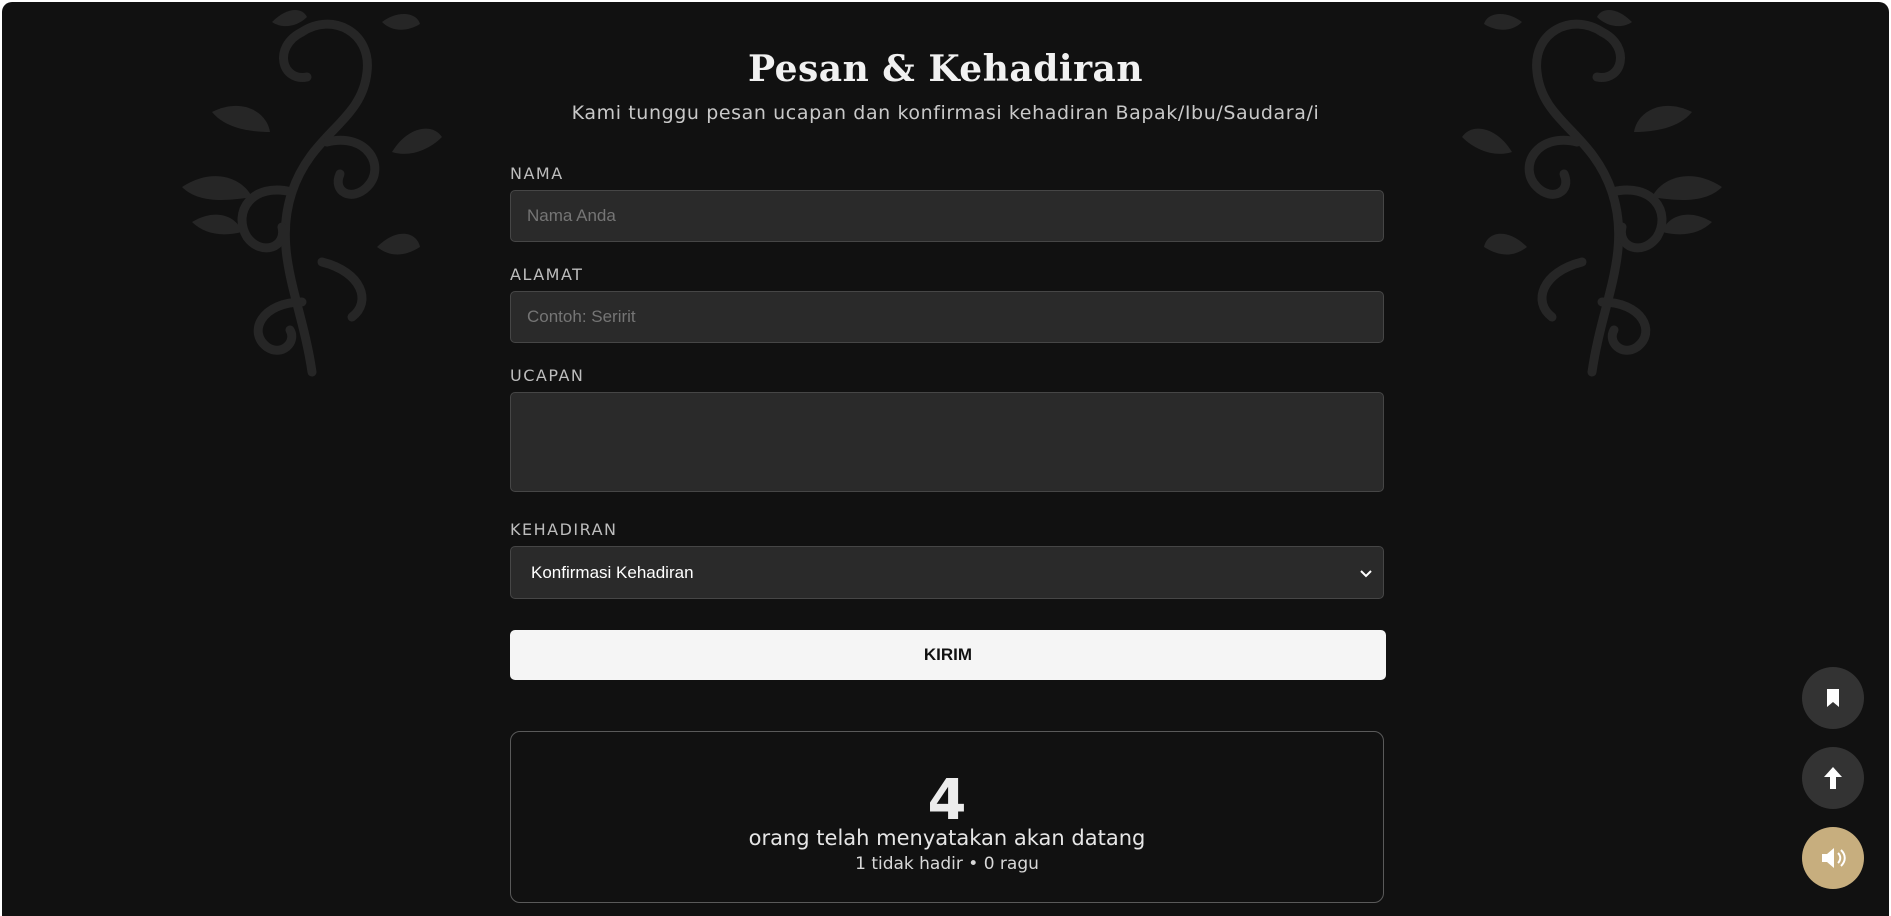 Image resolution: width=1891 pixels, height=916 pixels. What do you see at coordinates (947, 838) in the screenshot?
I see `attending-text: orang telah menyatakan akan datang` at bounding box center [947, 838].